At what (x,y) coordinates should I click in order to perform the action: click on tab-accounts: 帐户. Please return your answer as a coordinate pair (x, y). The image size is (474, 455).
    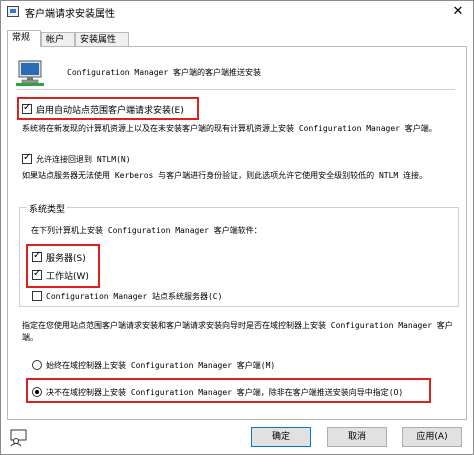
    Looking at the image, I should click on (58, 39).